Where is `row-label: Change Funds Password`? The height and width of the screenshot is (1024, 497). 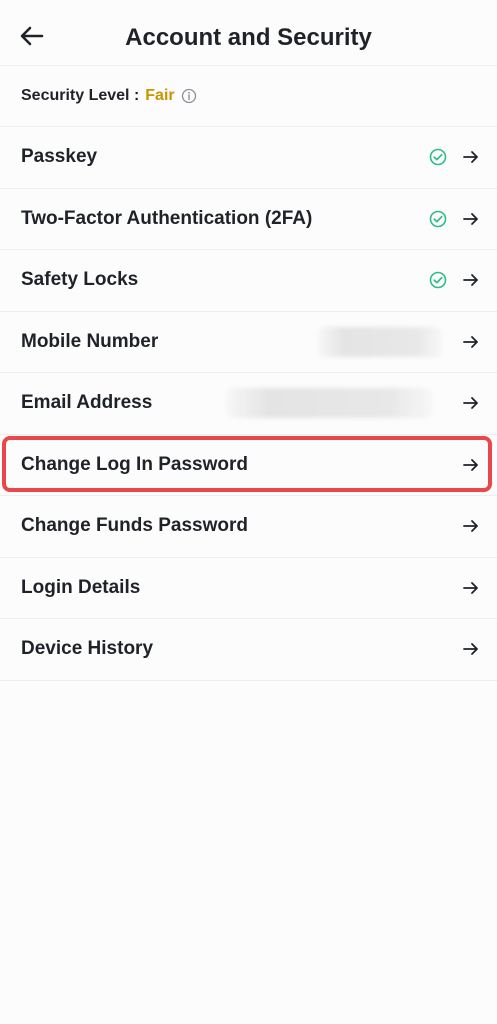
row-label: Change Funds Password is located at coordinates (134, 526).